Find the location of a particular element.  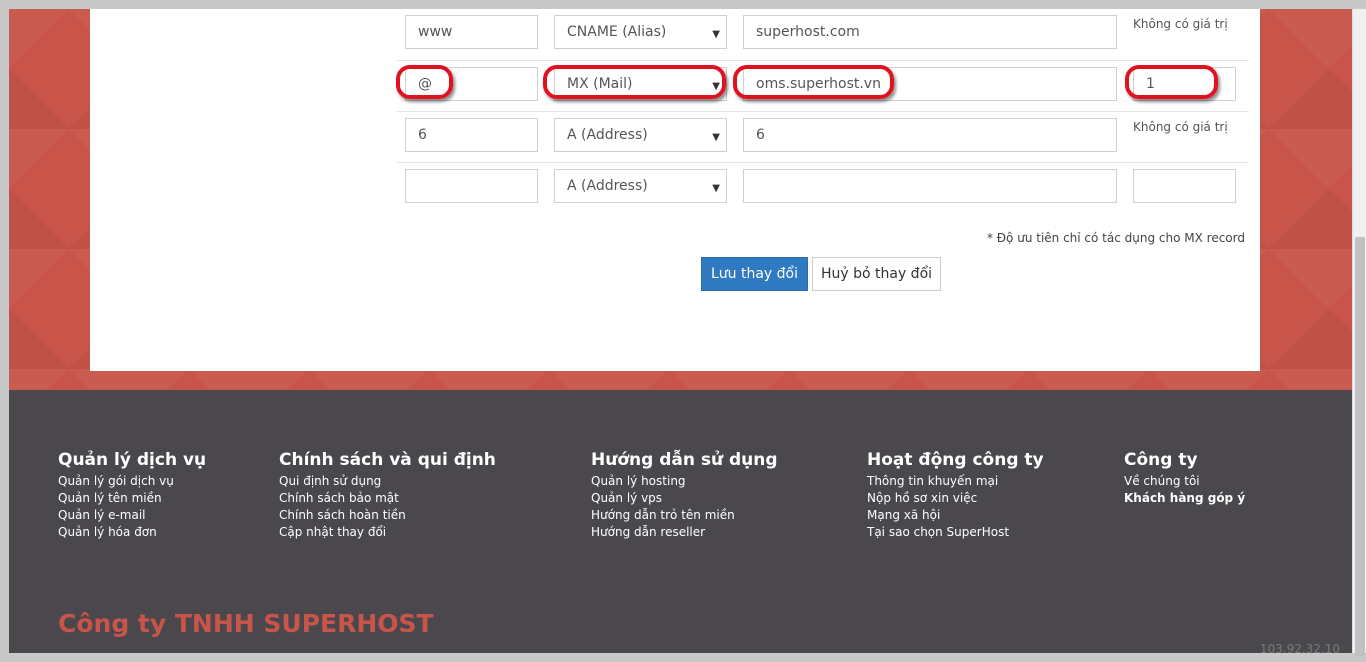

dns-record-row: A (Address) ▼ is located at coordinates (823, 187).